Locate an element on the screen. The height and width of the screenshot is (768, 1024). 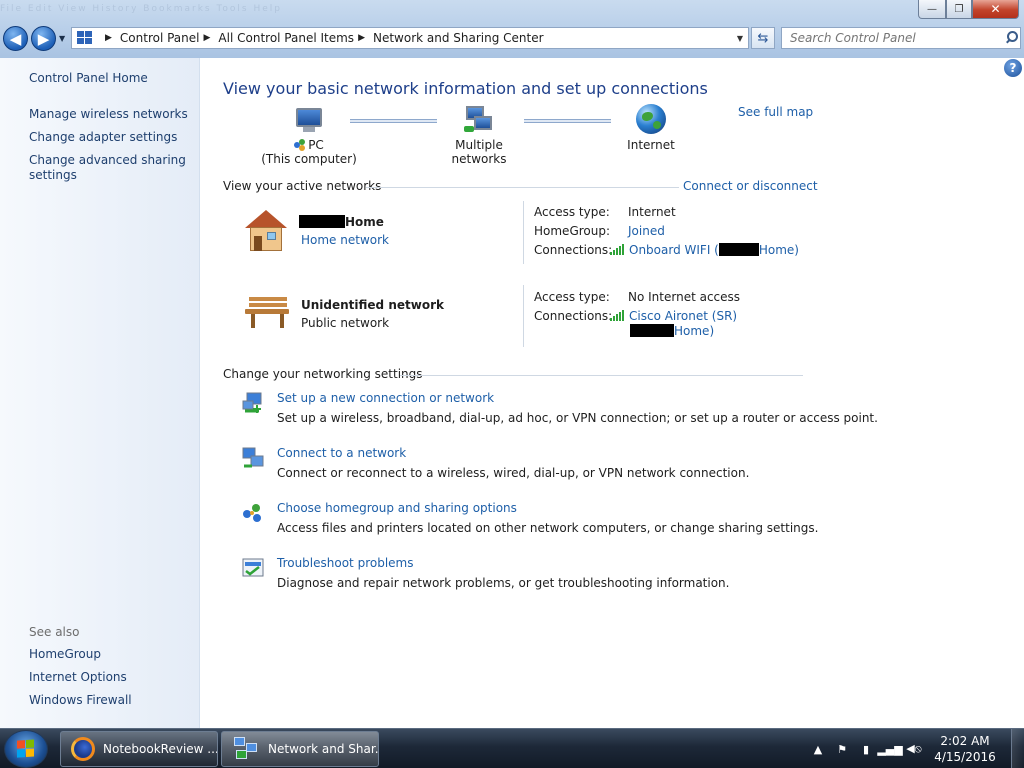
forward-button: ▶ is located at coordinates (43, 38).